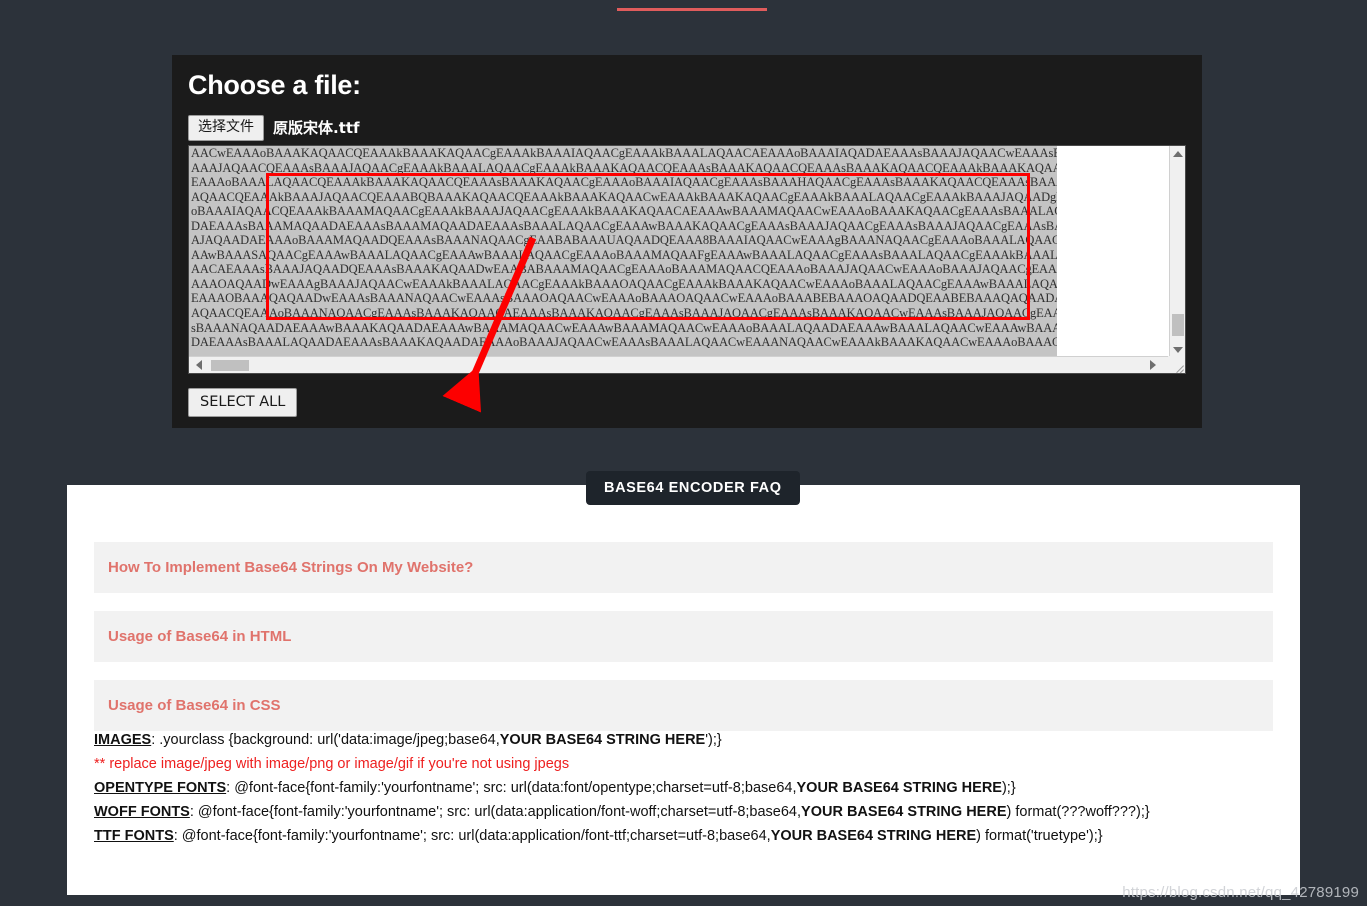 Image resolution: width=1367 pixels, height=906 pixels. What do you see at coordinates (1039, 836) in the screenshot?
I see `usage-post-ttf: ) format('truetype');}` at bounding box center [1039, 836].